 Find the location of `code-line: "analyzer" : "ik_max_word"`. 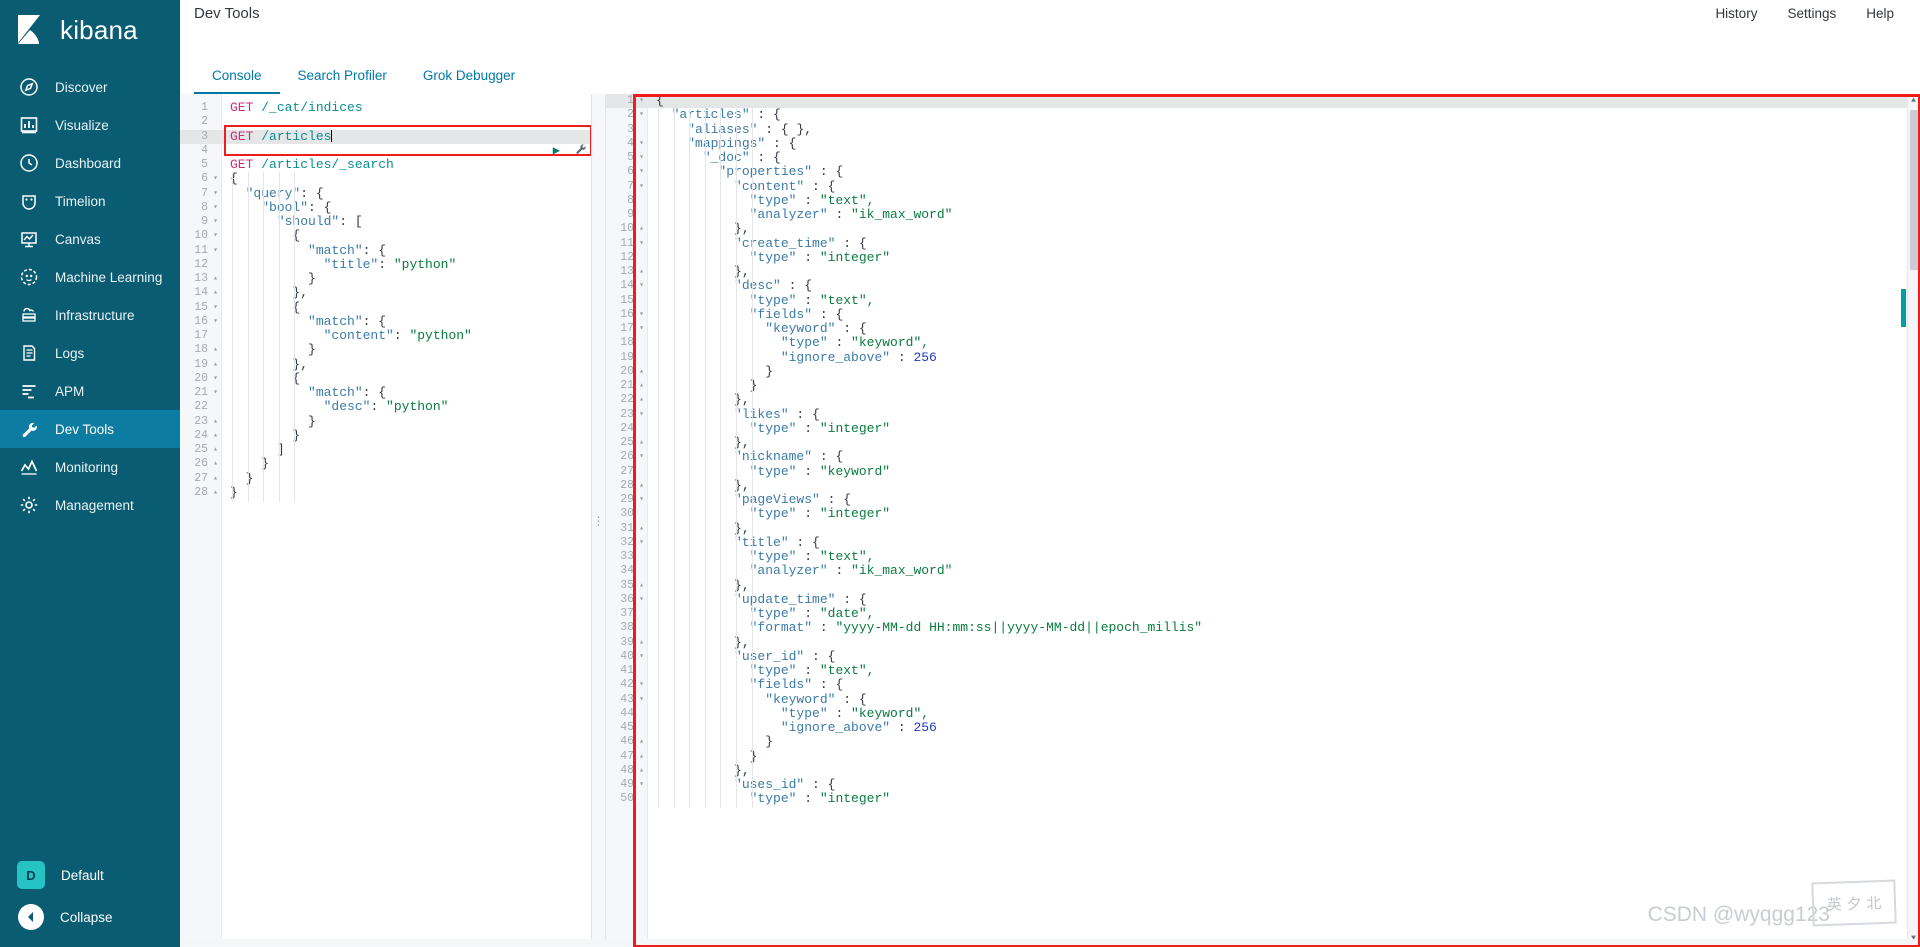

code-line: "analyzer" : "ik_max_word" is located at coordinates (1284, 571).